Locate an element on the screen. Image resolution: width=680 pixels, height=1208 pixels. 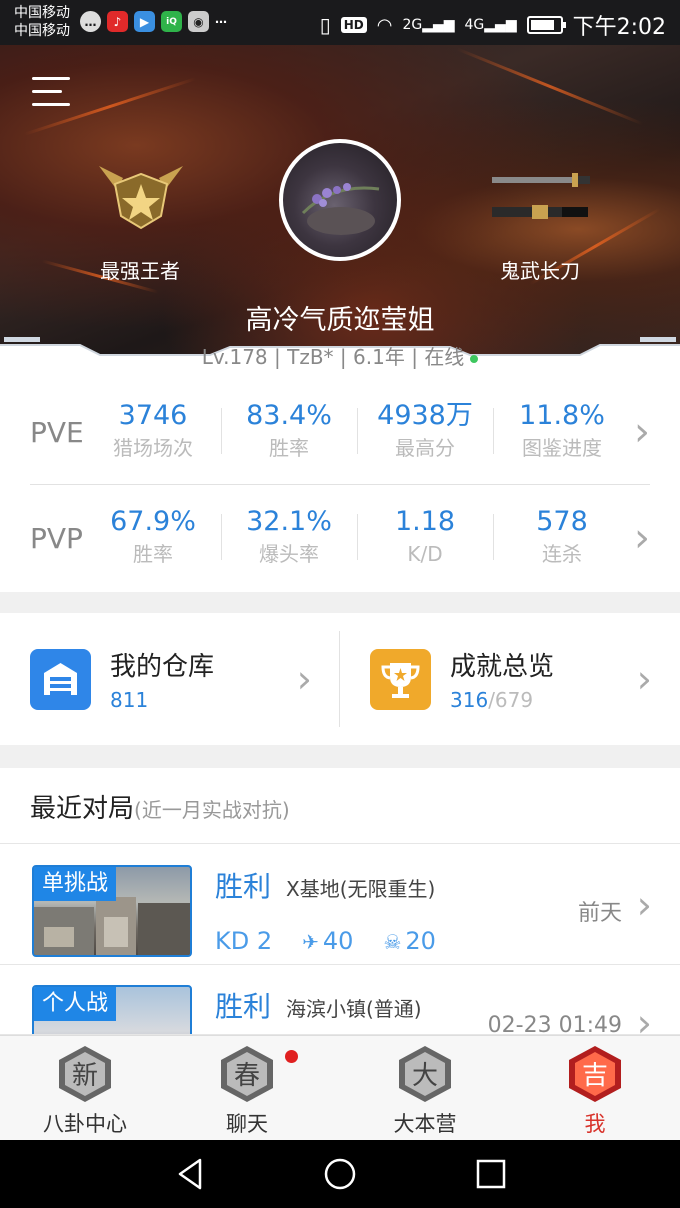
online-status: 在线 is located at coordinates (444, 357).